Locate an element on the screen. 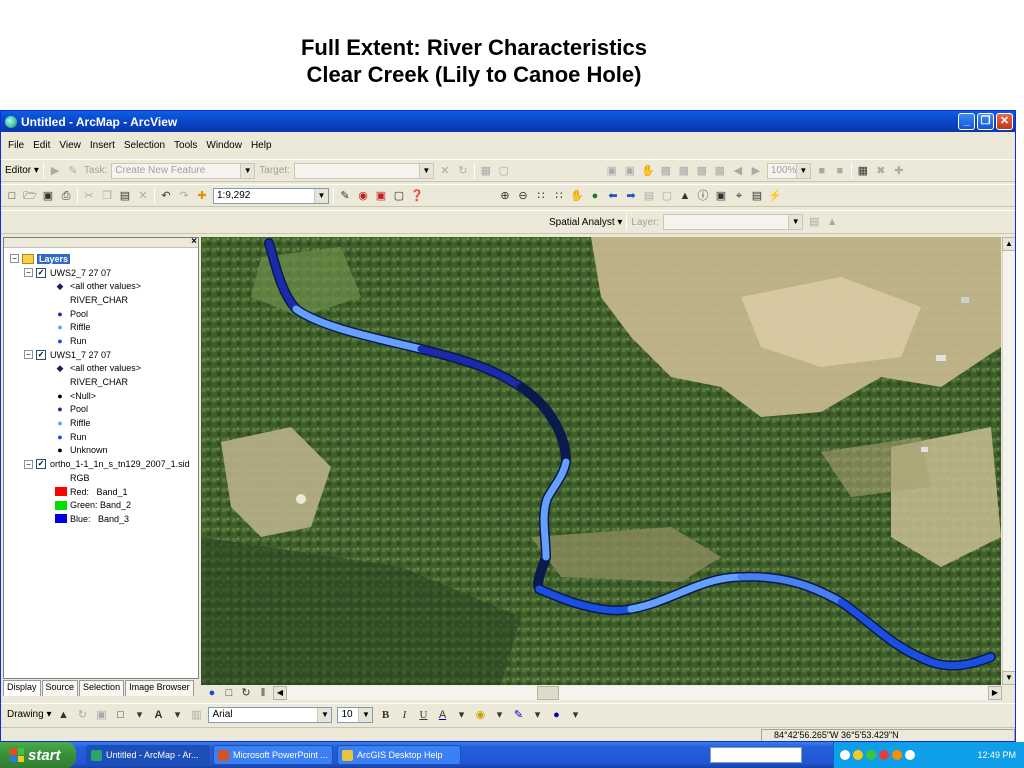  toc-layer-ortho: − ✓ ortho_1-1_1n_s_tn129_2007_1.sid is located at coordinates (101, 464).